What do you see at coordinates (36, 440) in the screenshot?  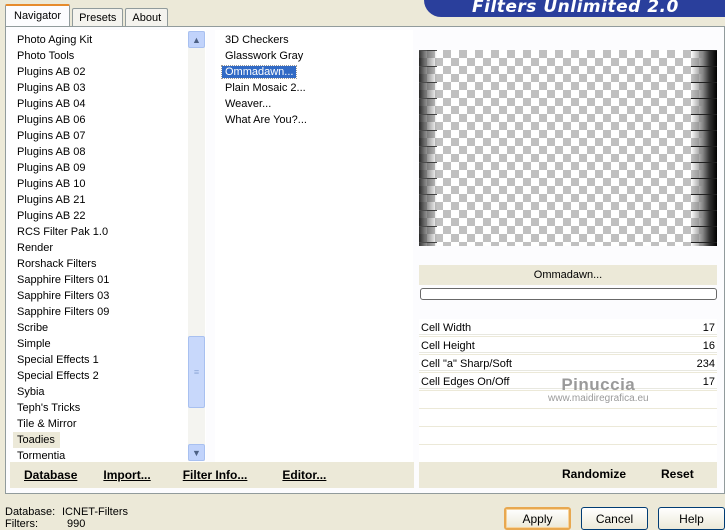 I see `category-item-selected: Toadies` at bounding box center [36, 440].